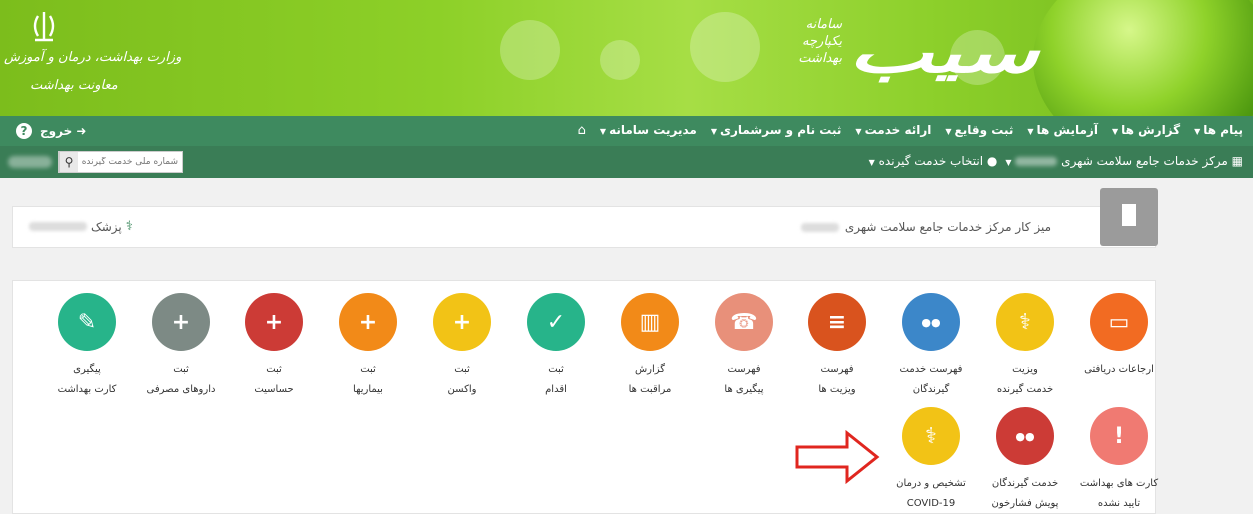  What do you see at coordinates (1025, 380) in the screenshot?
I see `tile-label: ویزیت خدمت گیرنده` at bounding box center [1025, 380].